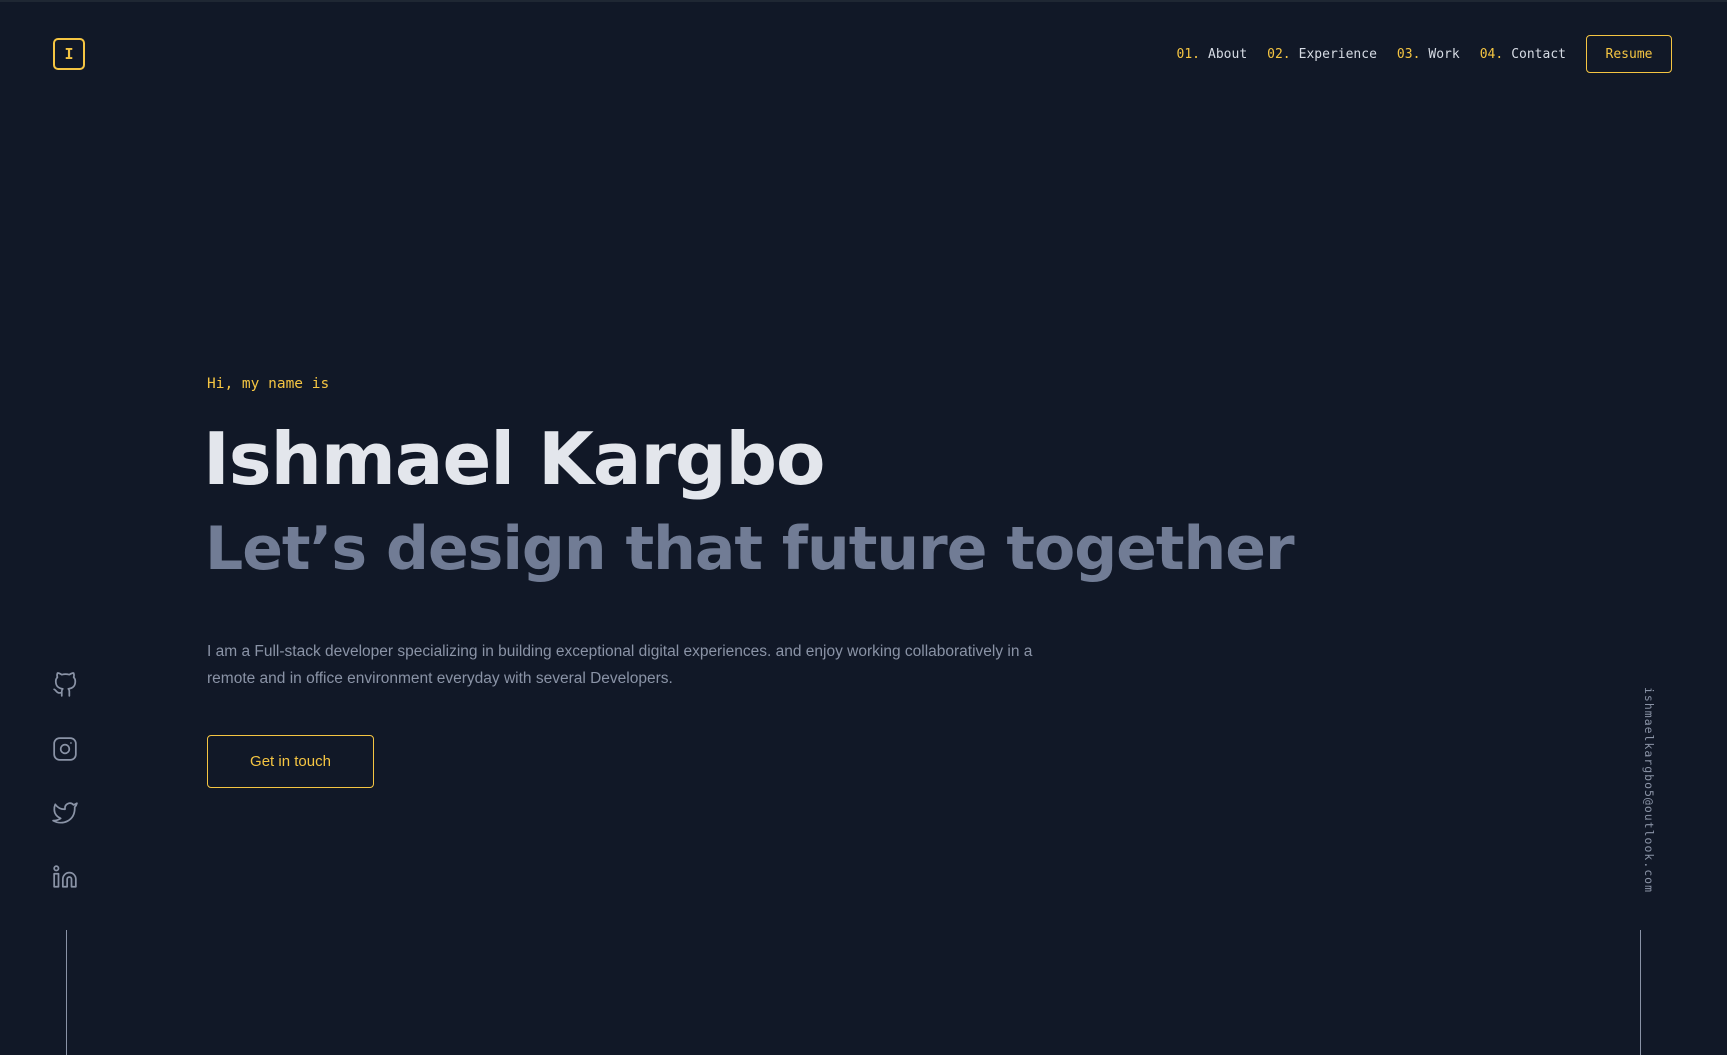 This screenshot has height=1055, width=1727. I want to click on linkedin-link, so click(66, 878).